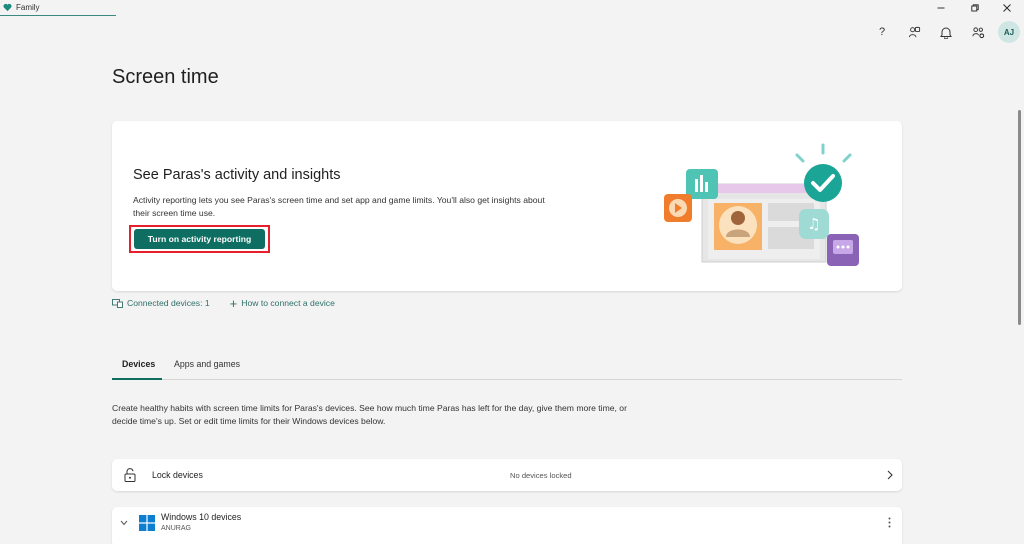 This screenshot has width=1024, height=544. Describe the element at coordinates (288, 303) in the screenshot. I see `how-to-connect-label: How to connect a device` at that location.